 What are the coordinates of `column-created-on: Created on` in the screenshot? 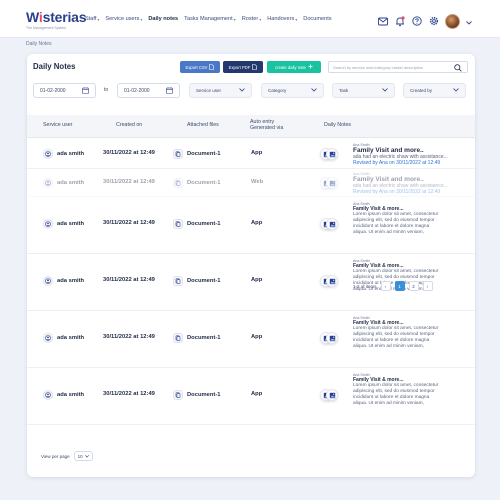 It's located at (129, 125).